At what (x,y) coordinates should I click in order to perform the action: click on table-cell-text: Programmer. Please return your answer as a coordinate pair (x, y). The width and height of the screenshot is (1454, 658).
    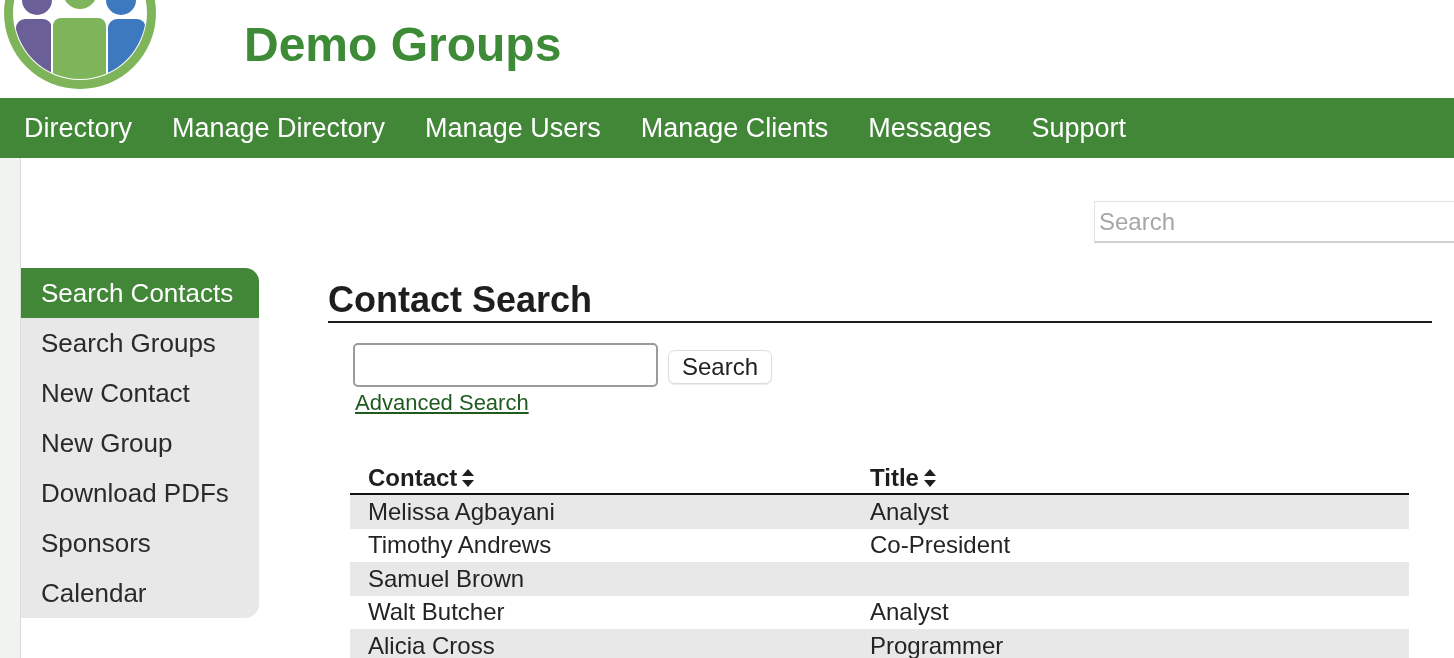
    Looking at the image, I should click on (936, 644).